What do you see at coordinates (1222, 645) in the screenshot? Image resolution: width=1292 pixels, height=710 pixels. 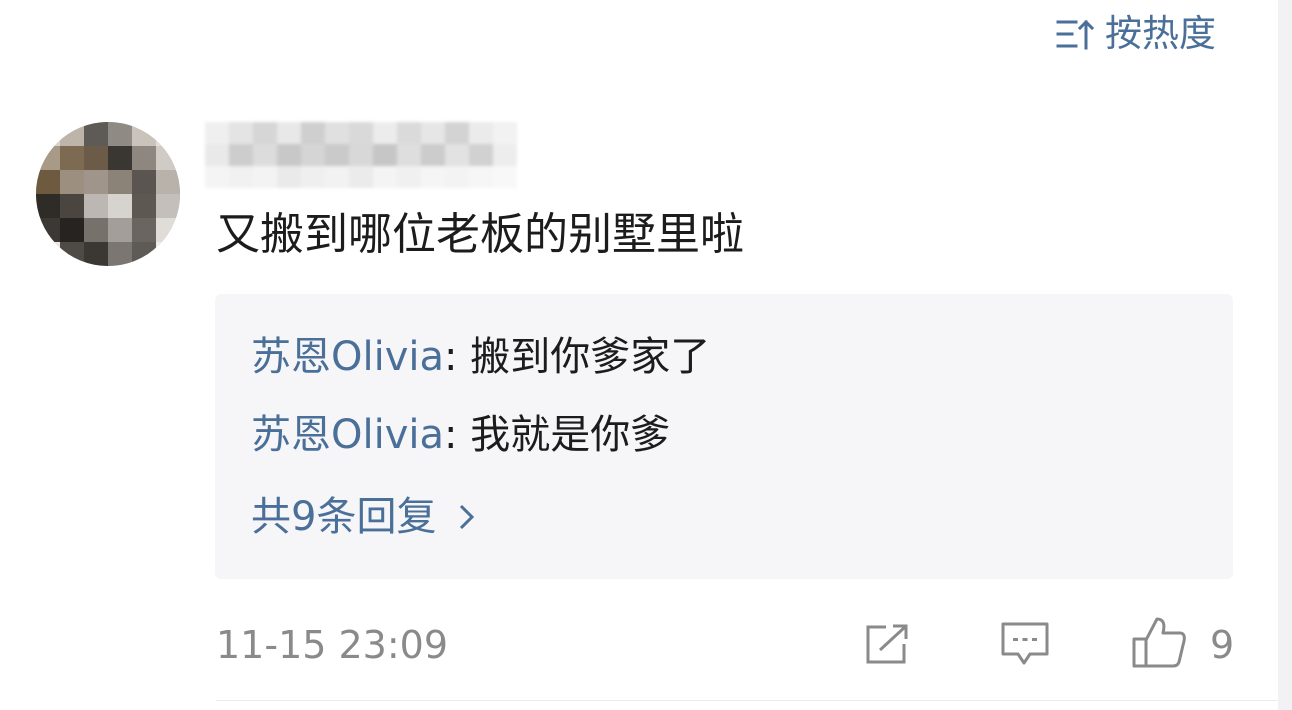 I see `like-count: 9` at bounding box center [1222, 645].